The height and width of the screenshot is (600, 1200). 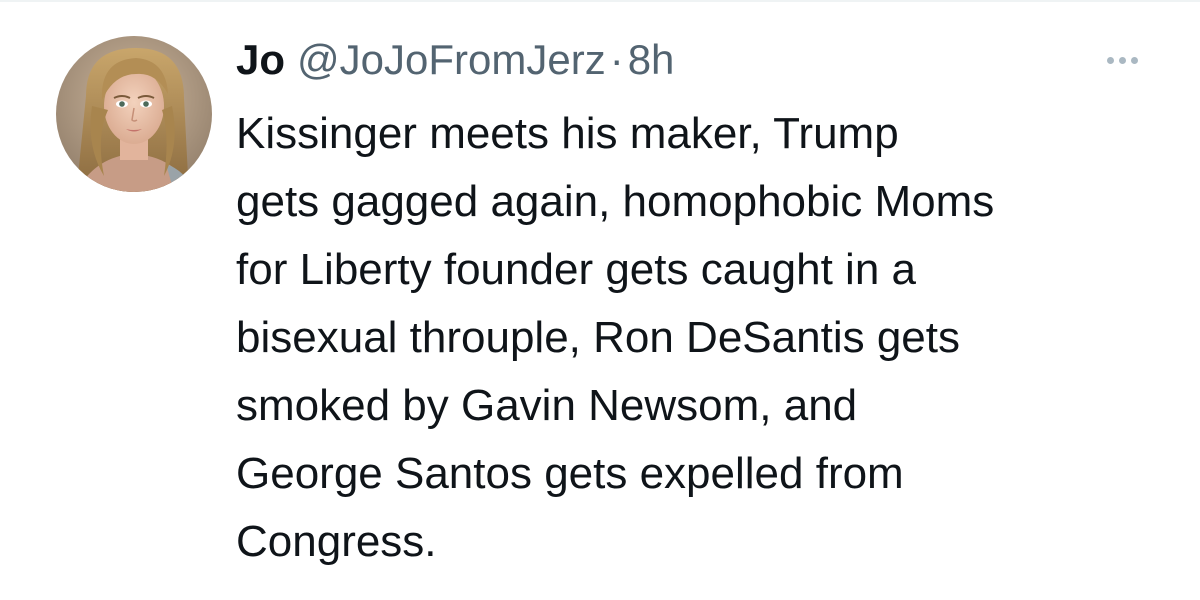 What do you see at coordinates (567, 133) in the screenshot?
I see `tweet-text-line: Kissinger meets his maker, Trump` at bounding box center [567, 133].